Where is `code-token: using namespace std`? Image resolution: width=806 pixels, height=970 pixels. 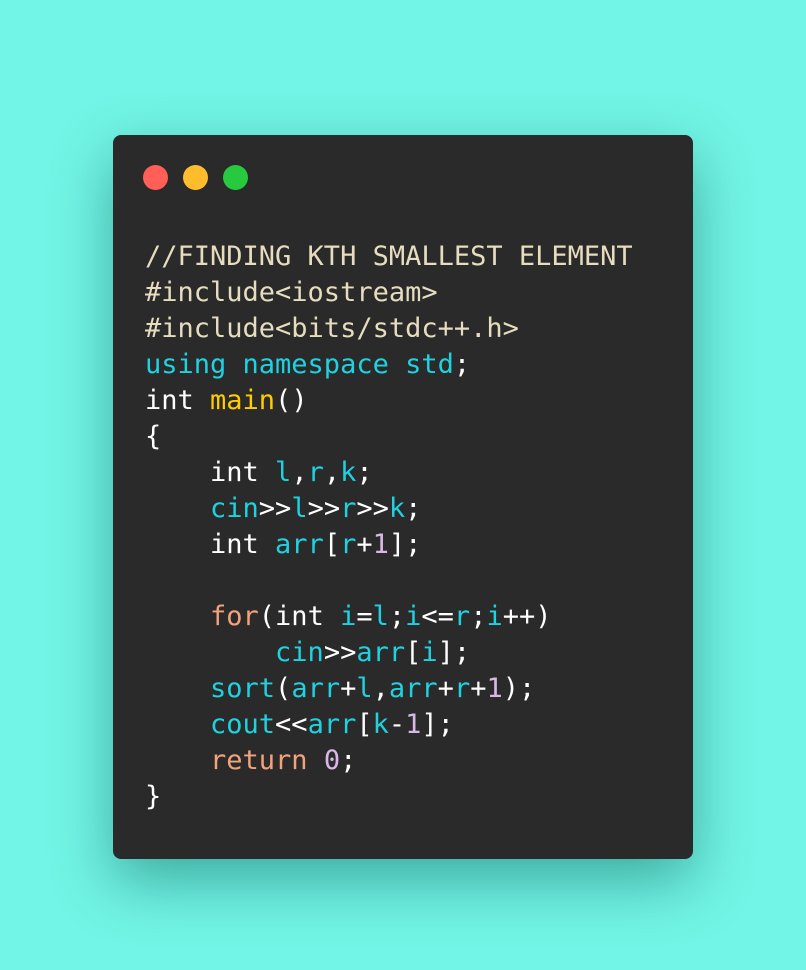 code-token: using namespace std is located at coordinates (299, 364).